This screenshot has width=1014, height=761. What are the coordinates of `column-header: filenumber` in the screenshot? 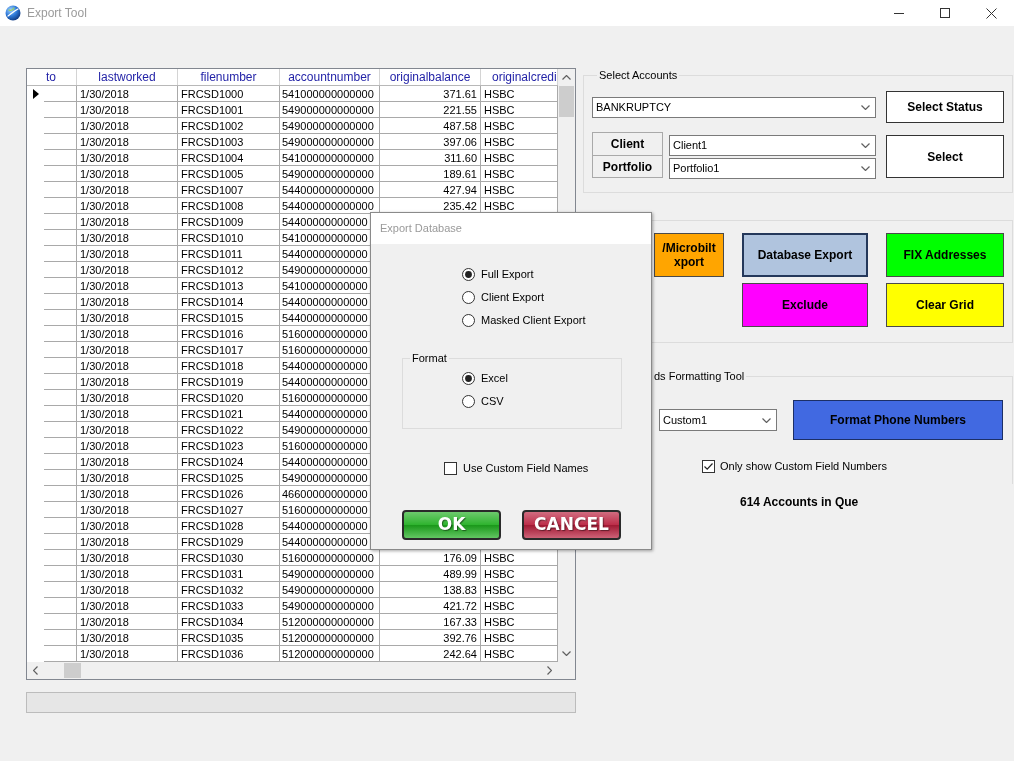 It's located at (229, 77).